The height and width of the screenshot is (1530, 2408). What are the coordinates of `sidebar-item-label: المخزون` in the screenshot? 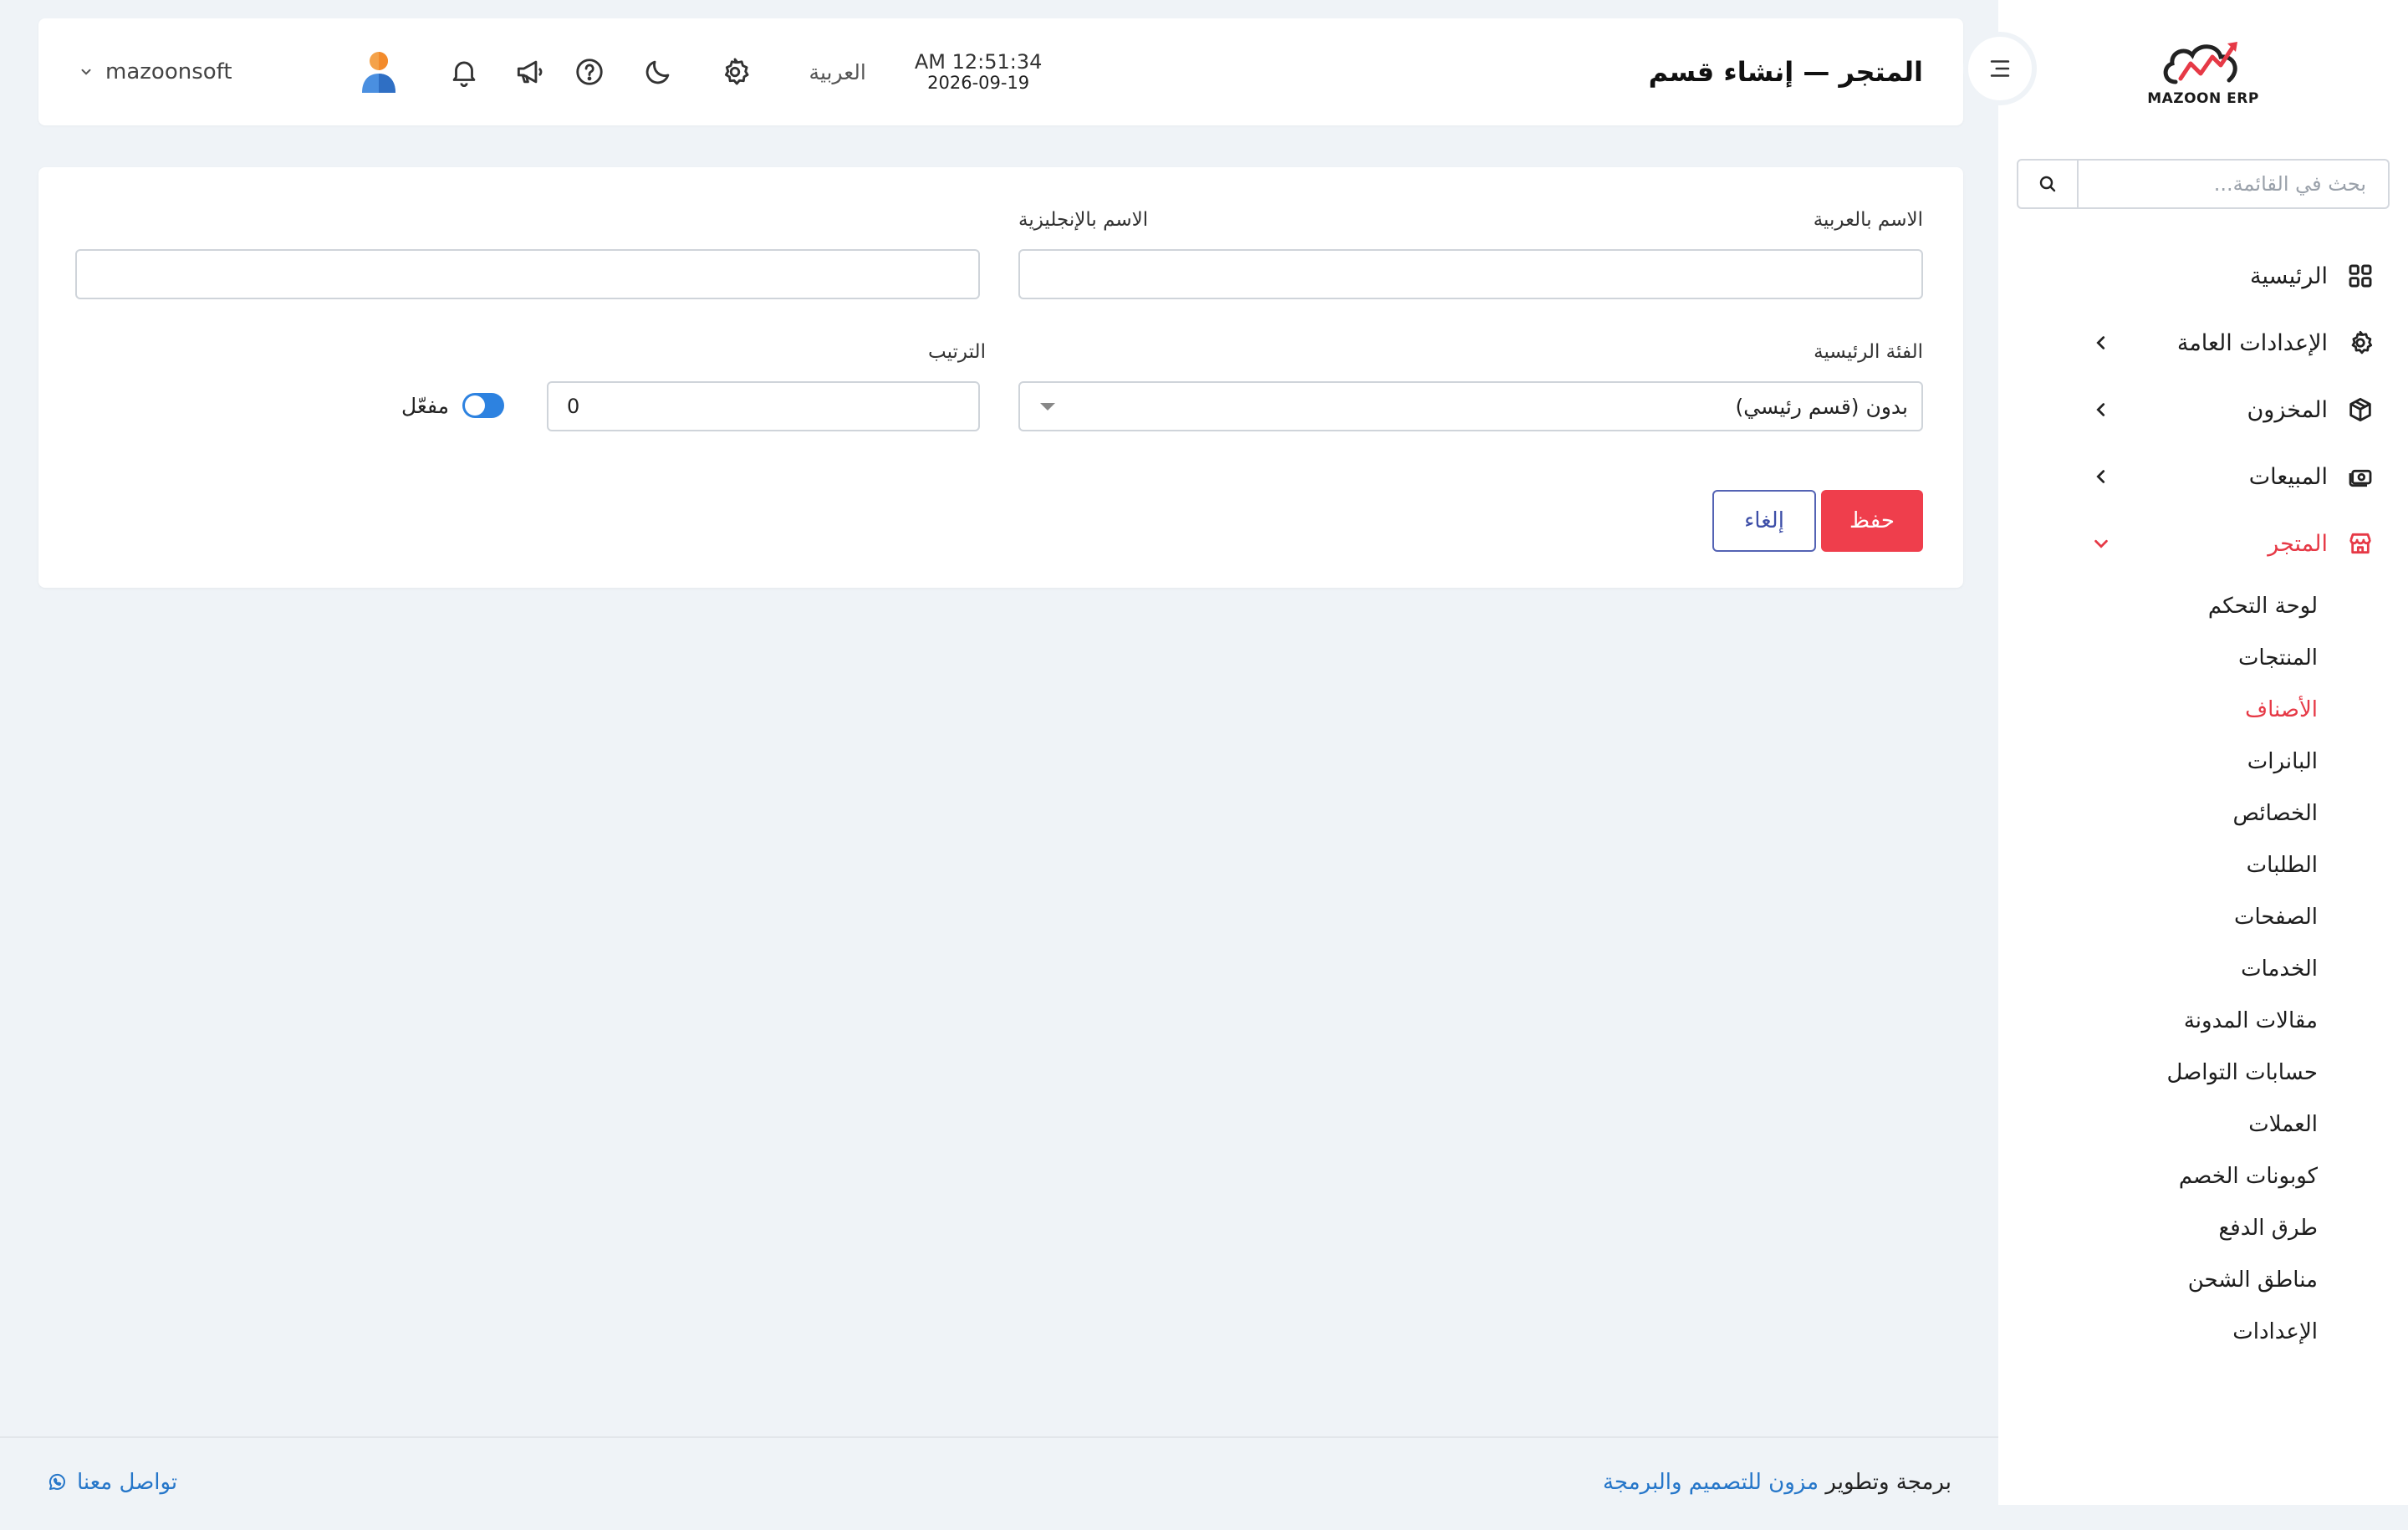 It's located at (2287, 409).